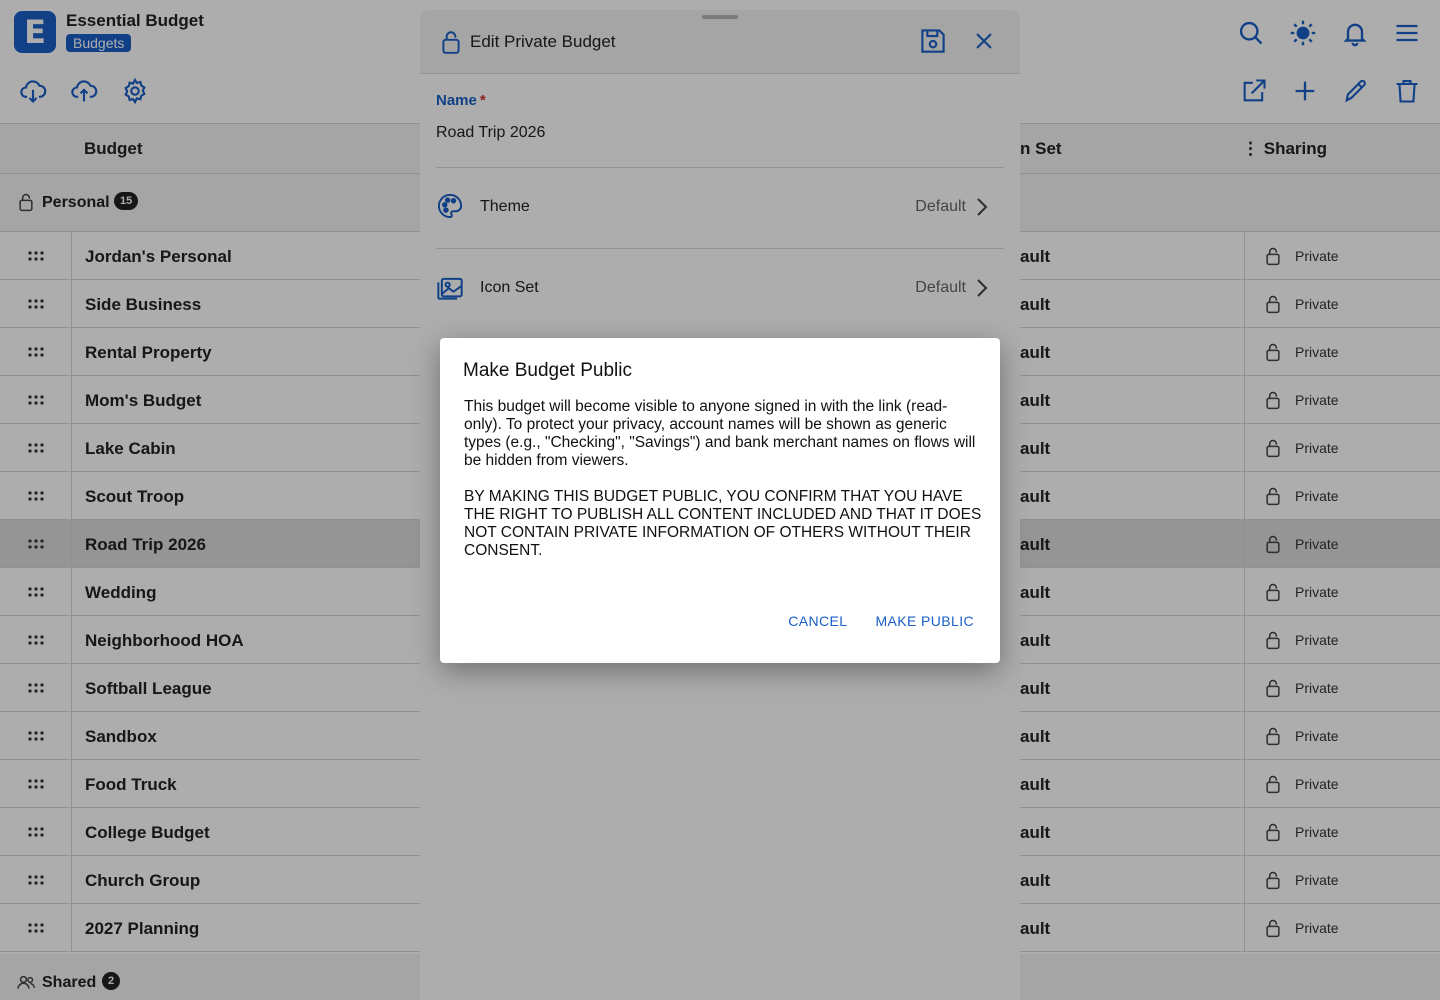 Image resolution: width=1440 pixels, height=1000 pixels. I want to click on dialog-title: Make Budget Public, so click(547, 370).